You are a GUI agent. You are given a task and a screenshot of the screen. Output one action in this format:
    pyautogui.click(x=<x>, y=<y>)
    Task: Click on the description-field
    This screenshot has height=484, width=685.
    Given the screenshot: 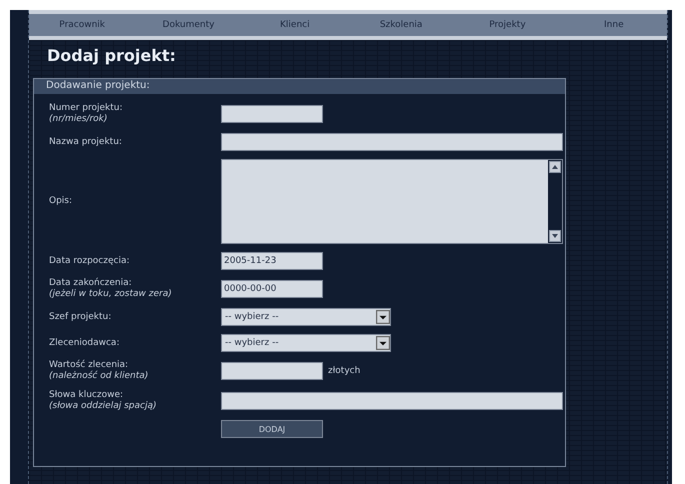 What is the action you would take?
    pyautogui.click(x=392, y=201)
    